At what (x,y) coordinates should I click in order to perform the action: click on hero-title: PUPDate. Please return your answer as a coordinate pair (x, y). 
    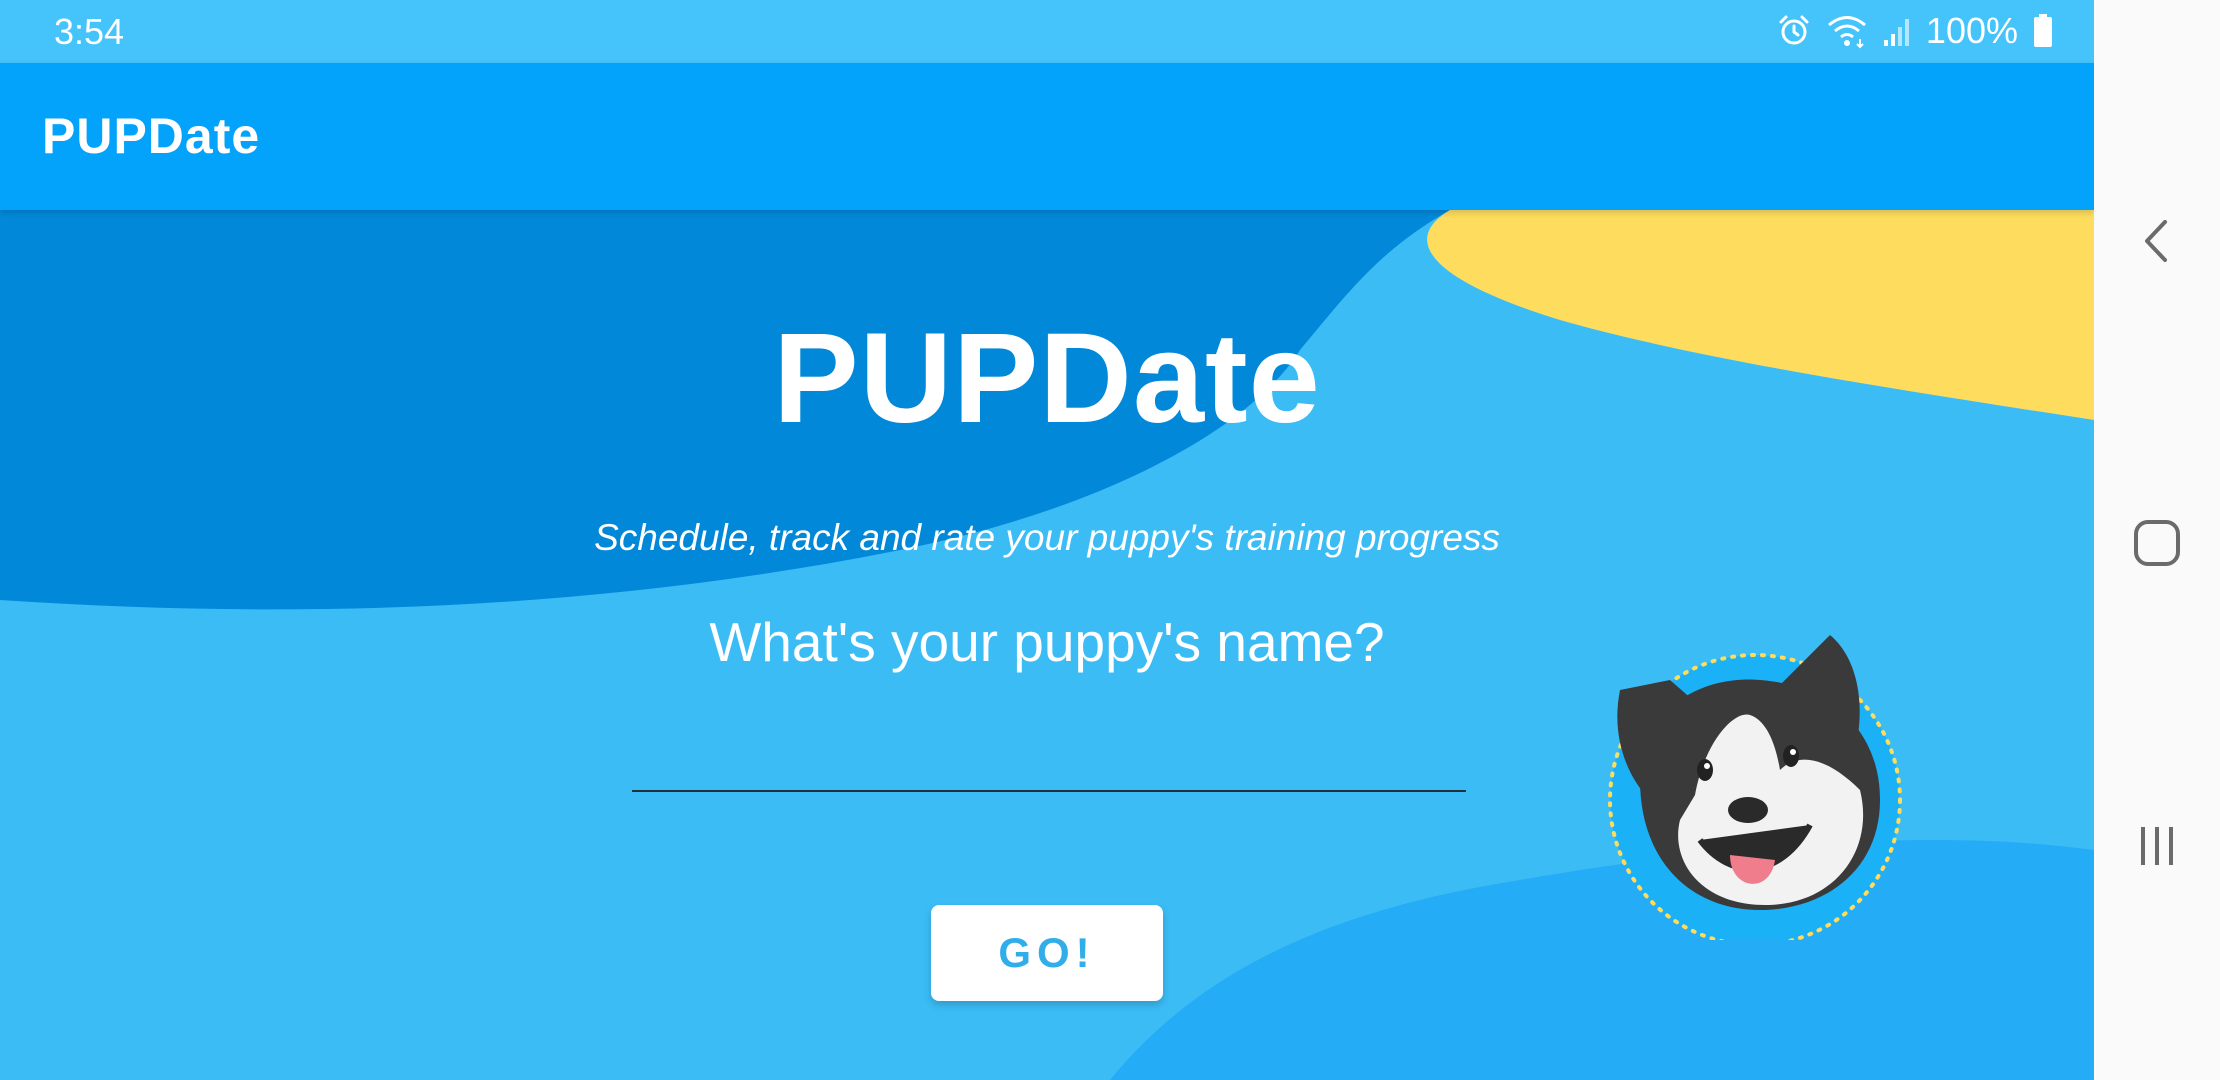
    Looking at the image, I should click on (1047, 378).